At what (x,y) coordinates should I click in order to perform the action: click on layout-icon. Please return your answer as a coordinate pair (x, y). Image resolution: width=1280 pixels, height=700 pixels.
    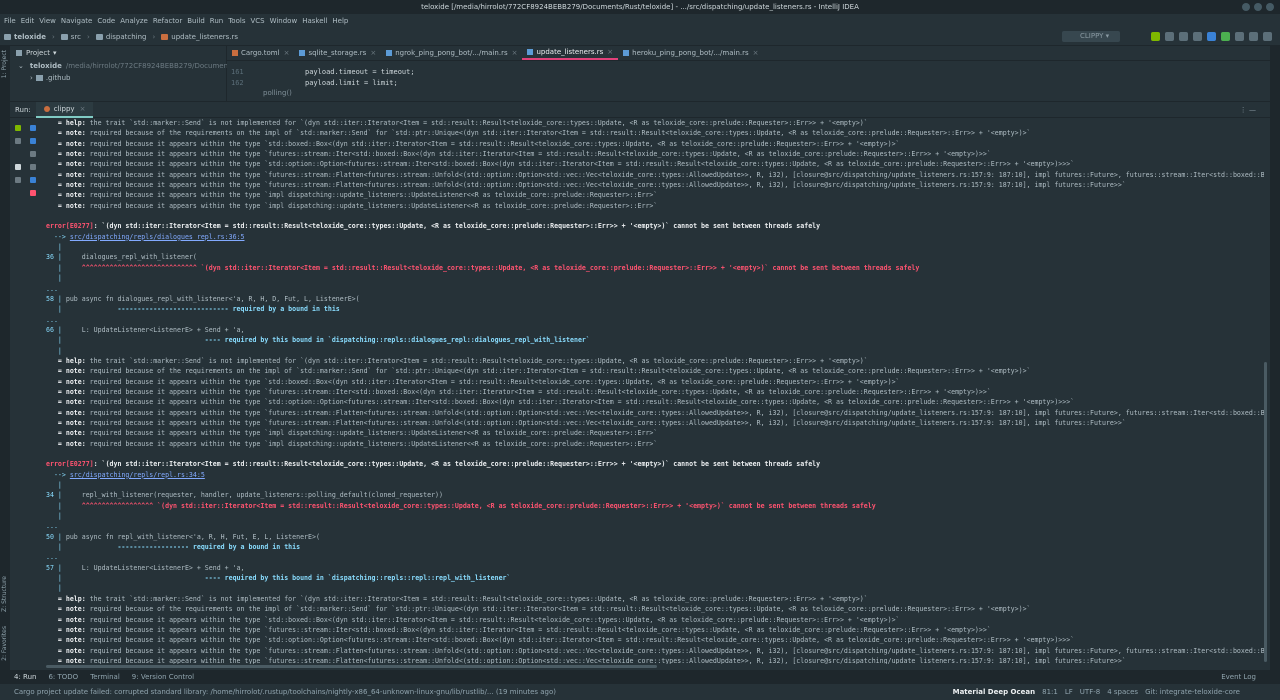
    Looking at the image, I should click on (18, 167).